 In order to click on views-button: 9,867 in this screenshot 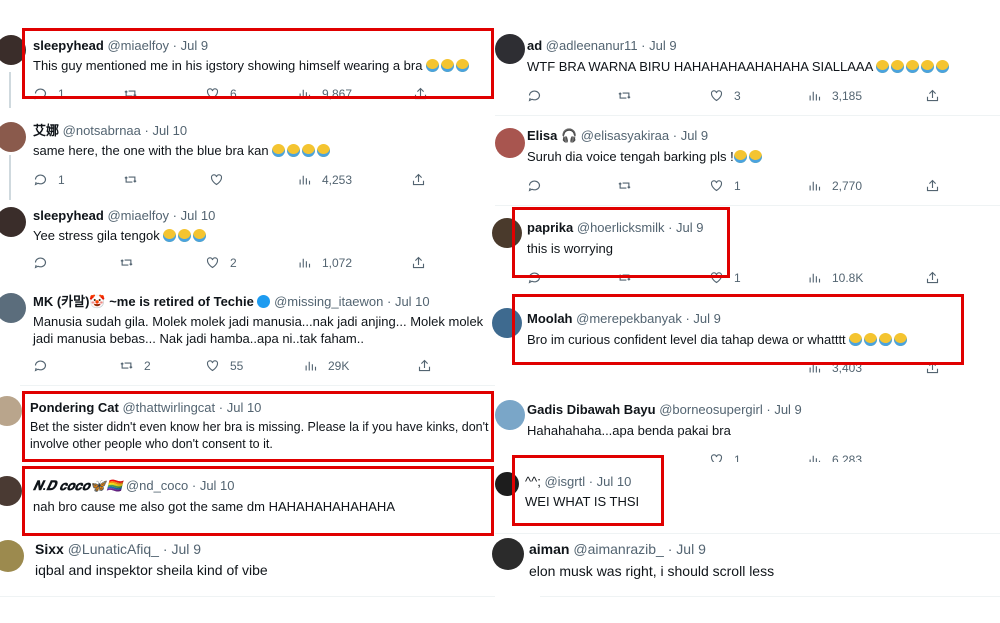, I will do `click(324, 93)`.